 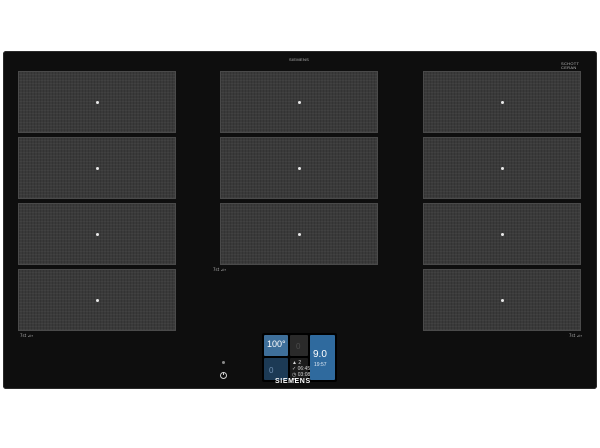 What do you see at coordinates (300, 369) in the screenshot?
I see `timer-info-tile: ▲ 2 ✓ 06:45 ◷ 03:08` at bounding box center [300, 369].